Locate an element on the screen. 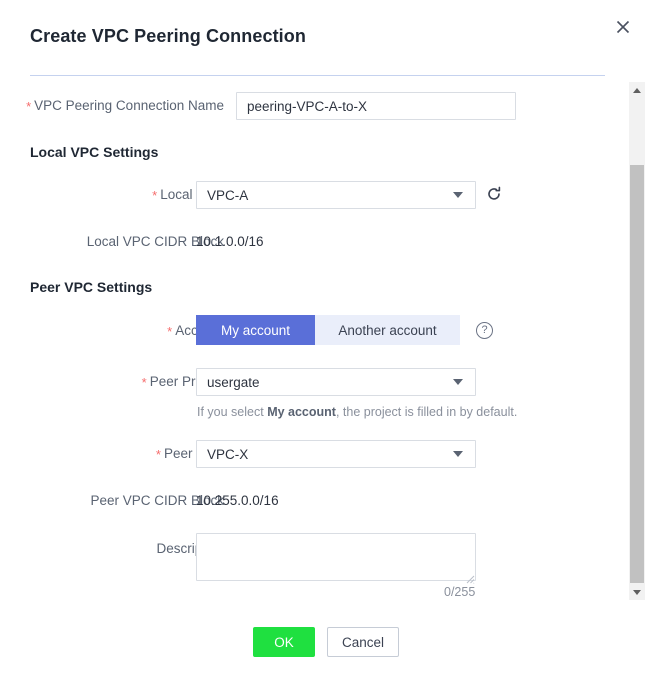 The width and height of the screenshot is (647, 686). local-vpc-cidr-block-value: 10.1.0.0/16 is located at coordinates (230, 241).